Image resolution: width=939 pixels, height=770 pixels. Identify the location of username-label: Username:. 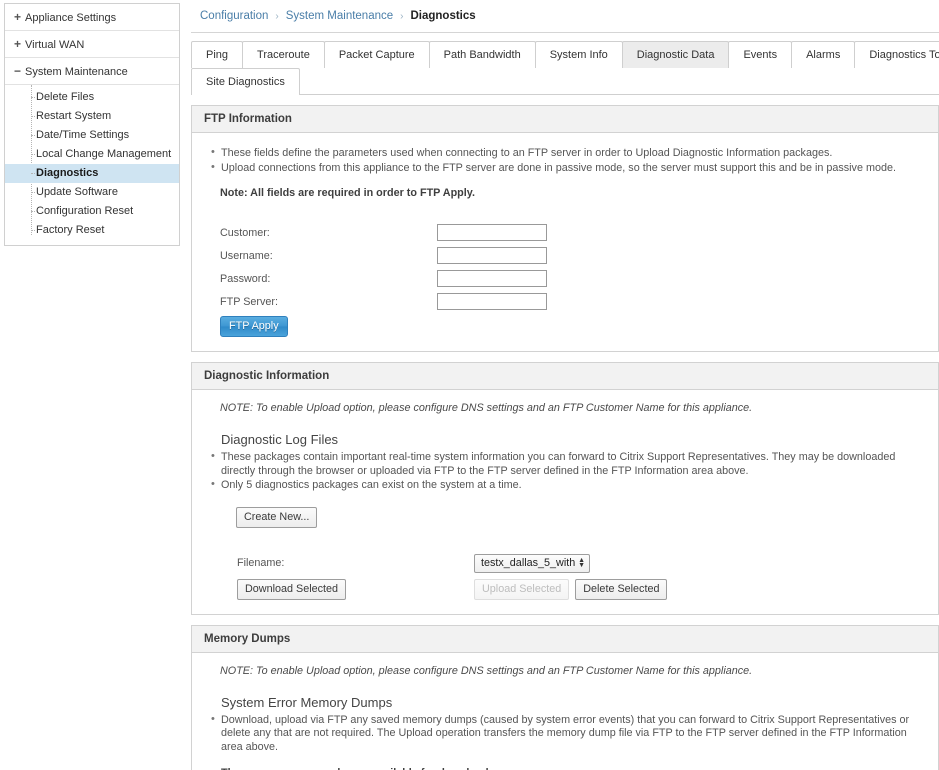
(246, 255).